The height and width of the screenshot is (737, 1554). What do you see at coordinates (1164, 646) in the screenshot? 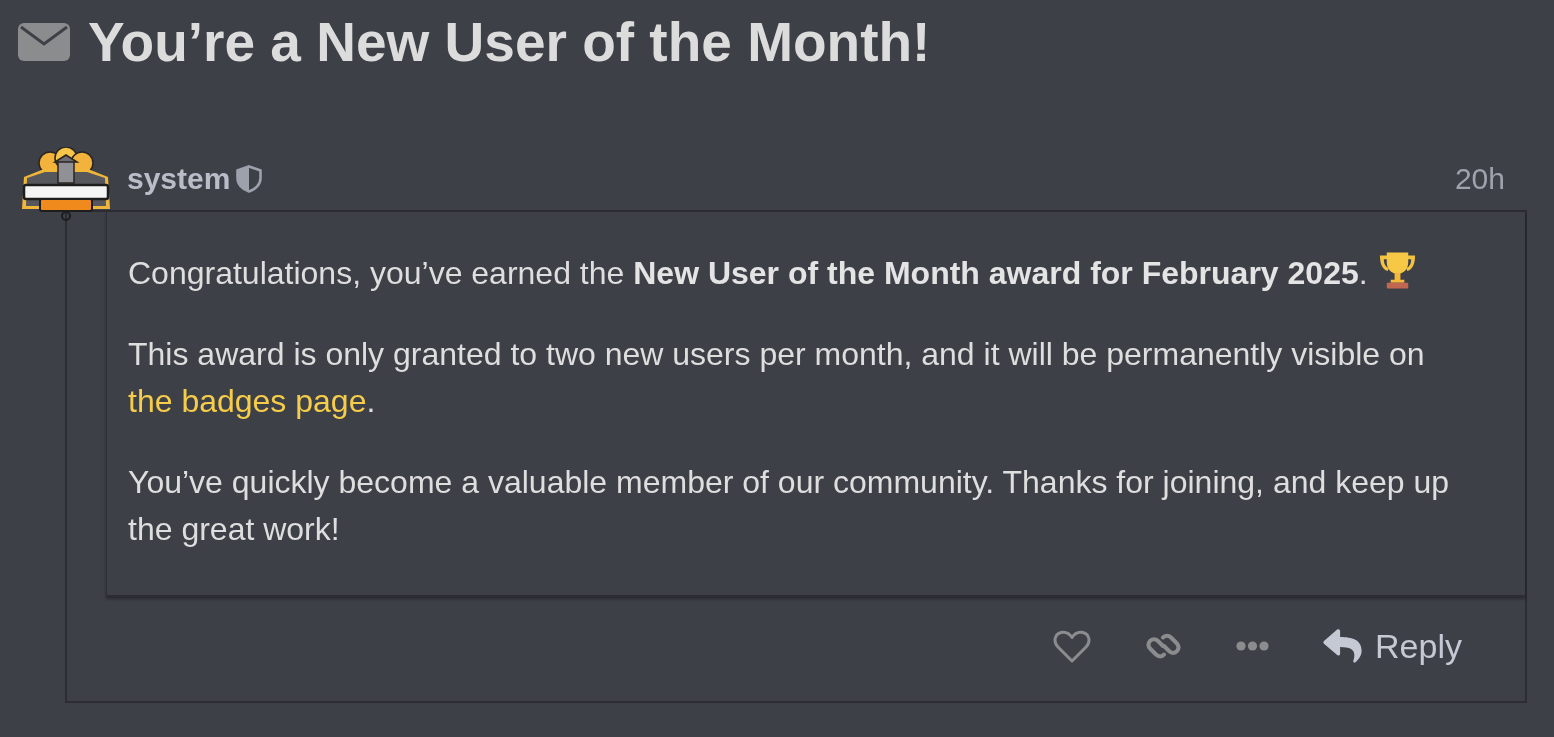
I see `link-icon` at bounding box center [1164, 646].